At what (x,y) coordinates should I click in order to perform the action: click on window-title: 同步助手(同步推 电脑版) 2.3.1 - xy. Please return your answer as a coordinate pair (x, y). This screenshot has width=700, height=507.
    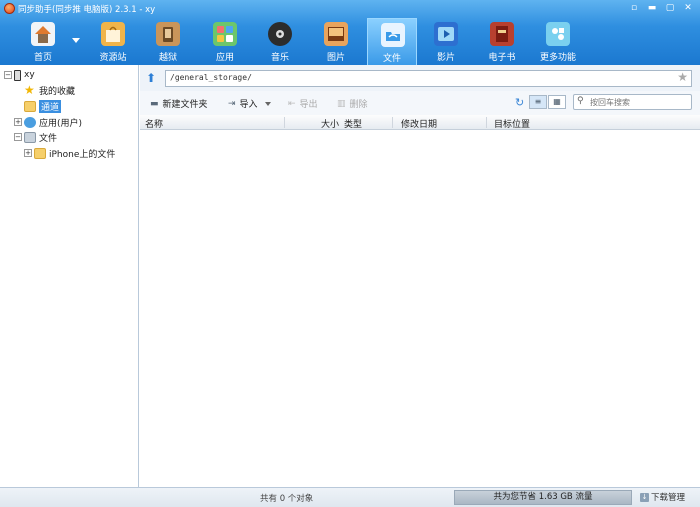
    Looking at the image, I should click on (87, 10).